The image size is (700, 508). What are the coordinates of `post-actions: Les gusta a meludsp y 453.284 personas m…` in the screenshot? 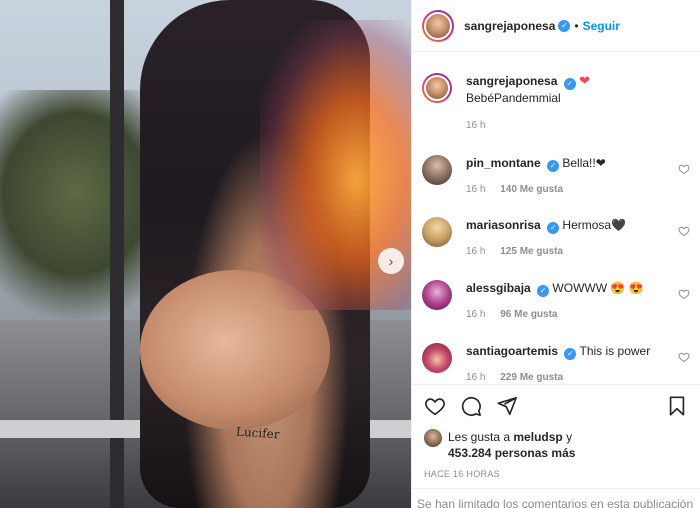 It's located at (556, 431).